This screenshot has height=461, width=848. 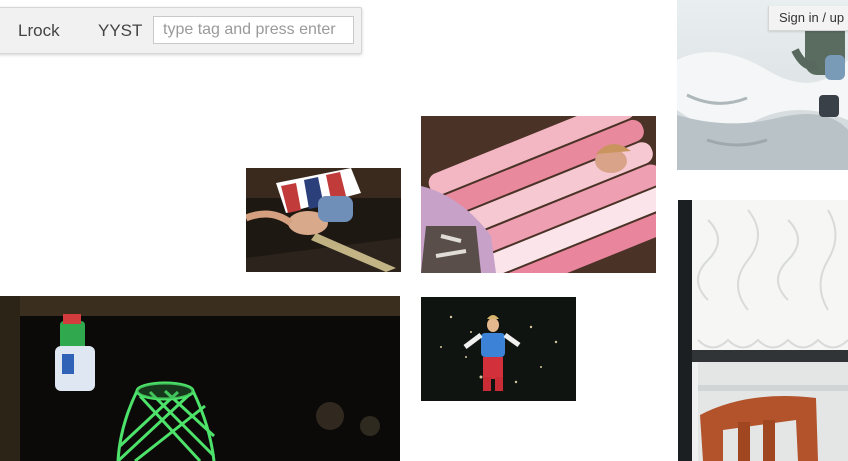 I want to click on photo-lace-curtain, so click(x=763, y=330).